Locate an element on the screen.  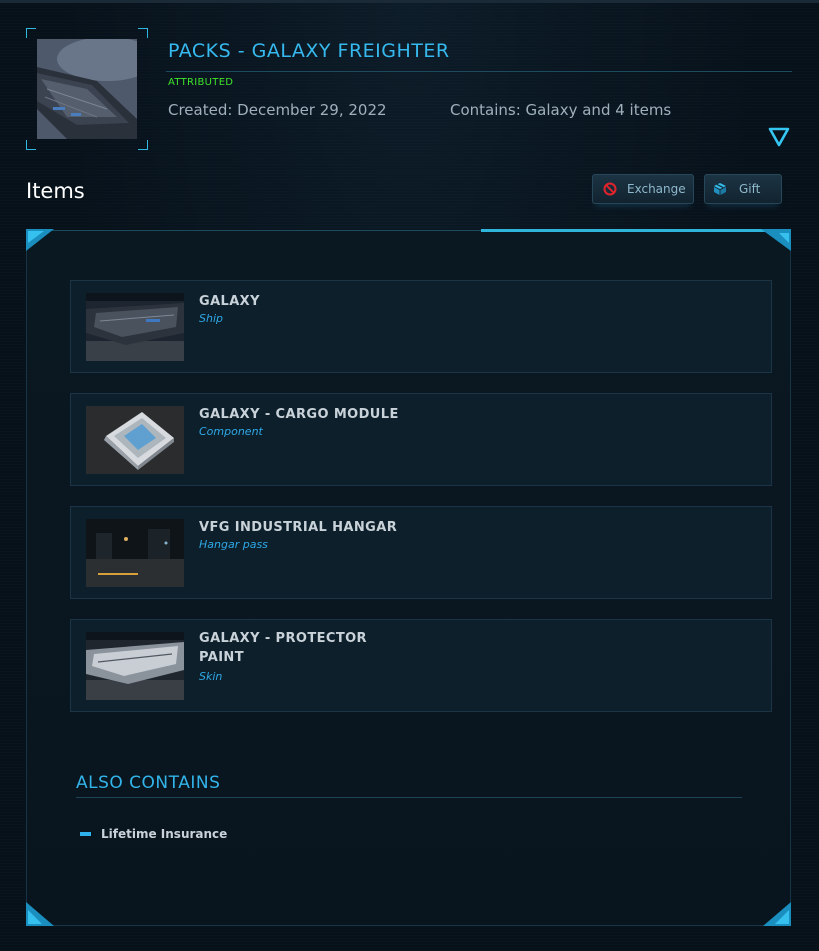
ship-image is located at coordinates (87, 89).